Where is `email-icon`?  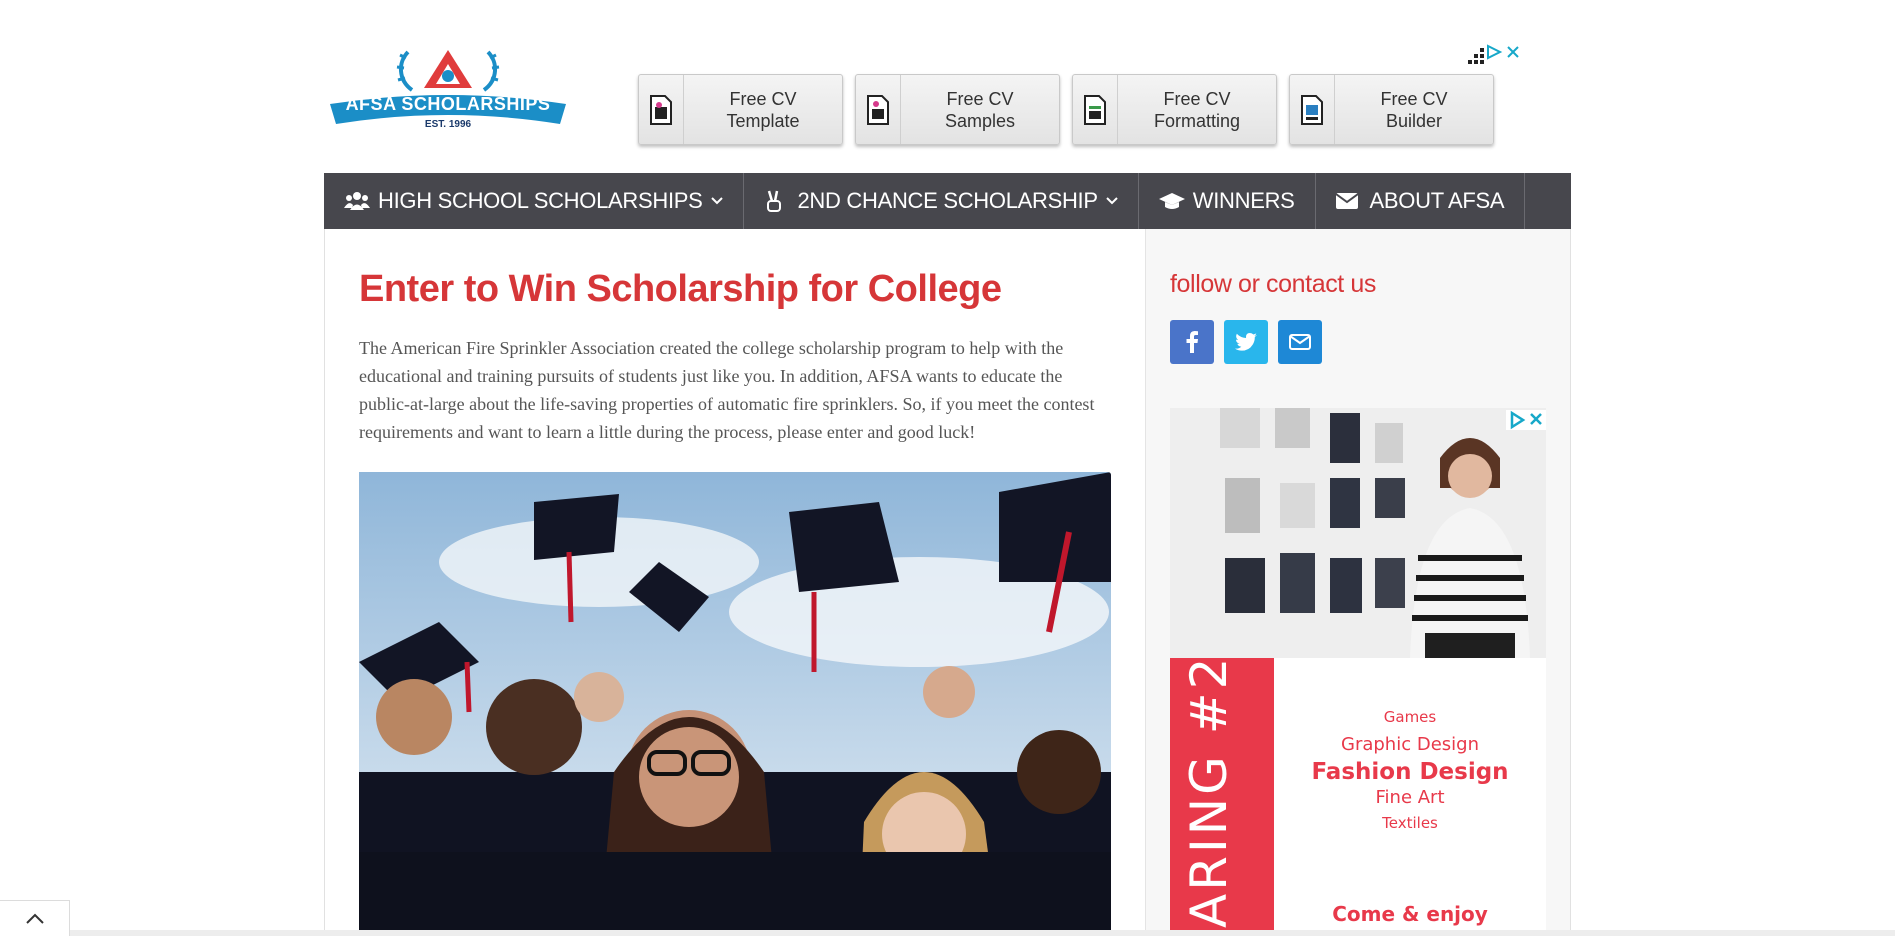 email-icon is located at coordinates (1300, 342).